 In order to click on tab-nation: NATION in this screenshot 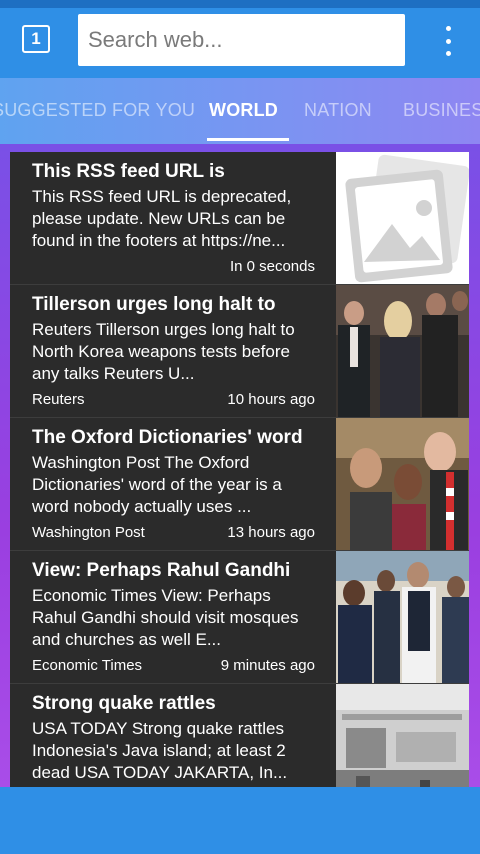, I will do `click(338, 110)`.